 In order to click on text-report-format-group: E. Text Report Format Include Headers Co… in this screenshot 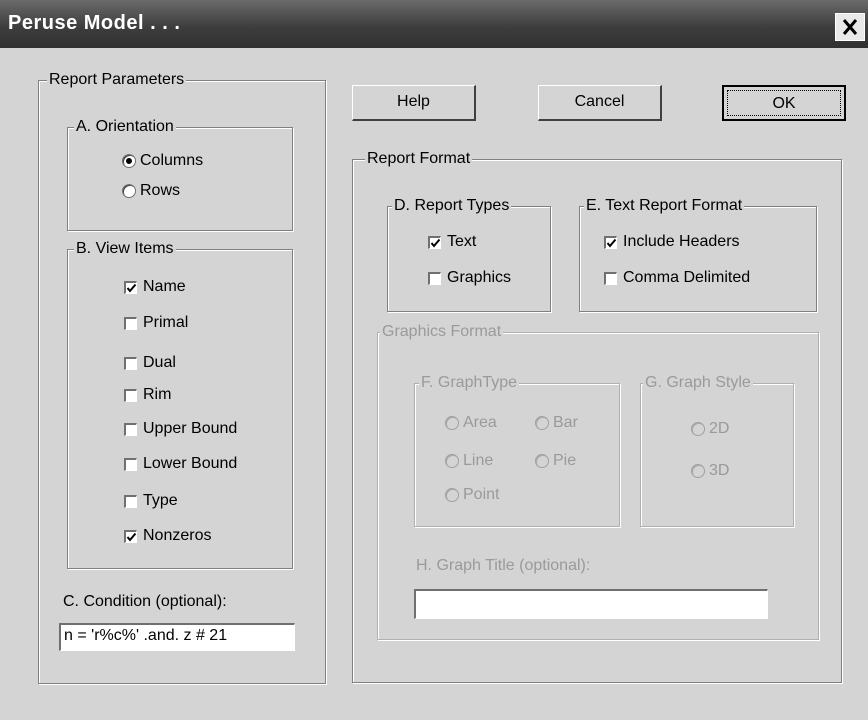, I will do `click(698, 254)`.